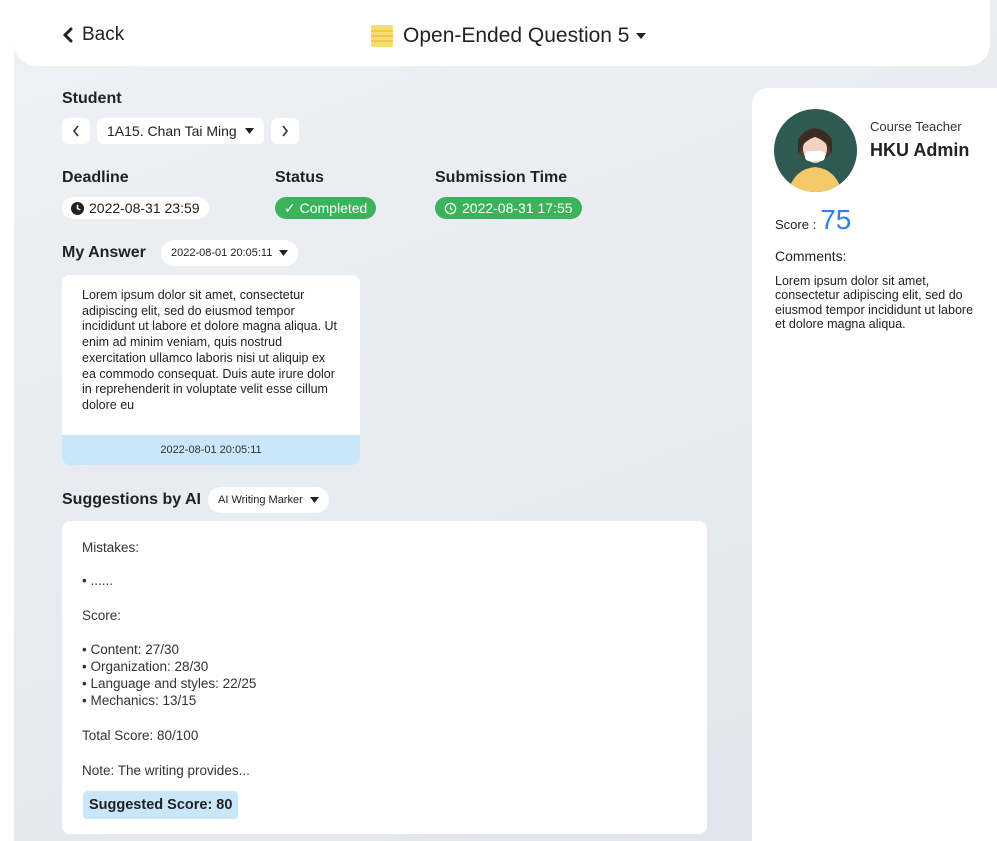 This screenshot has height=841, width=997. I want to click on deadline-label: Deadline, so click(95, 177).